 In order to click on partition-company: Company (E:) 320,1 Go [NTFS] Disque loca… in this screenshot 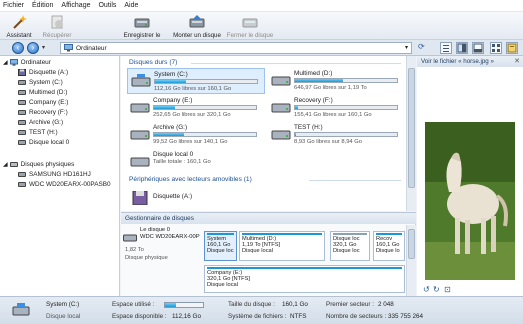, I will do `click(304, 279)`.